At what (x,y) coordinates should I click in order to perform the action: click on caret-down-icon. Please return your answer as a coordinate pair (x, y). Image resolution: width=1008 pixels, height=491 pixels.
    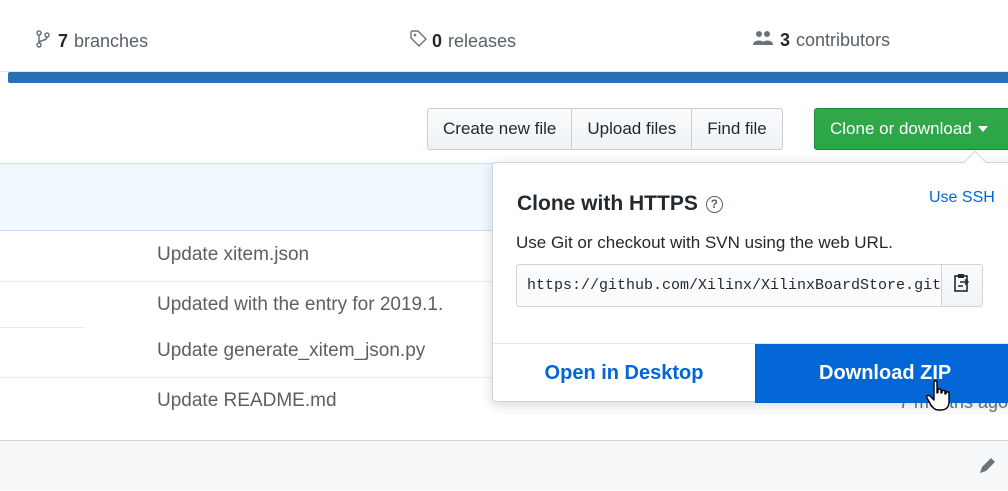
    Looking at the image, I should click on (982, 129).